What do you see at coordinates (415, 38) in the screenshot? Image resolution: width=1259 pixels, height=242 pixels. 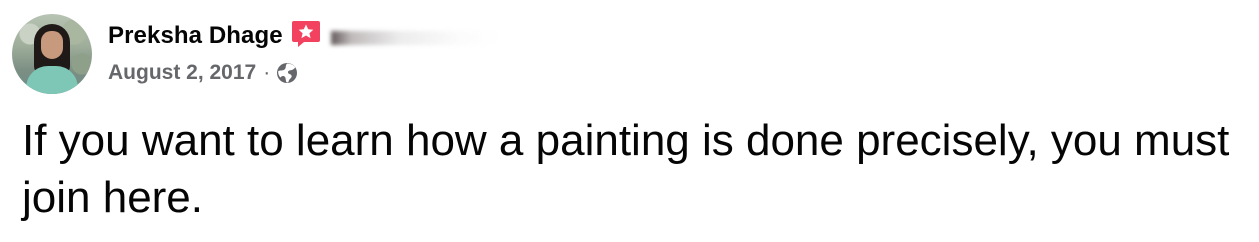 I see `obscured-text` at bounding box center [415, 38].